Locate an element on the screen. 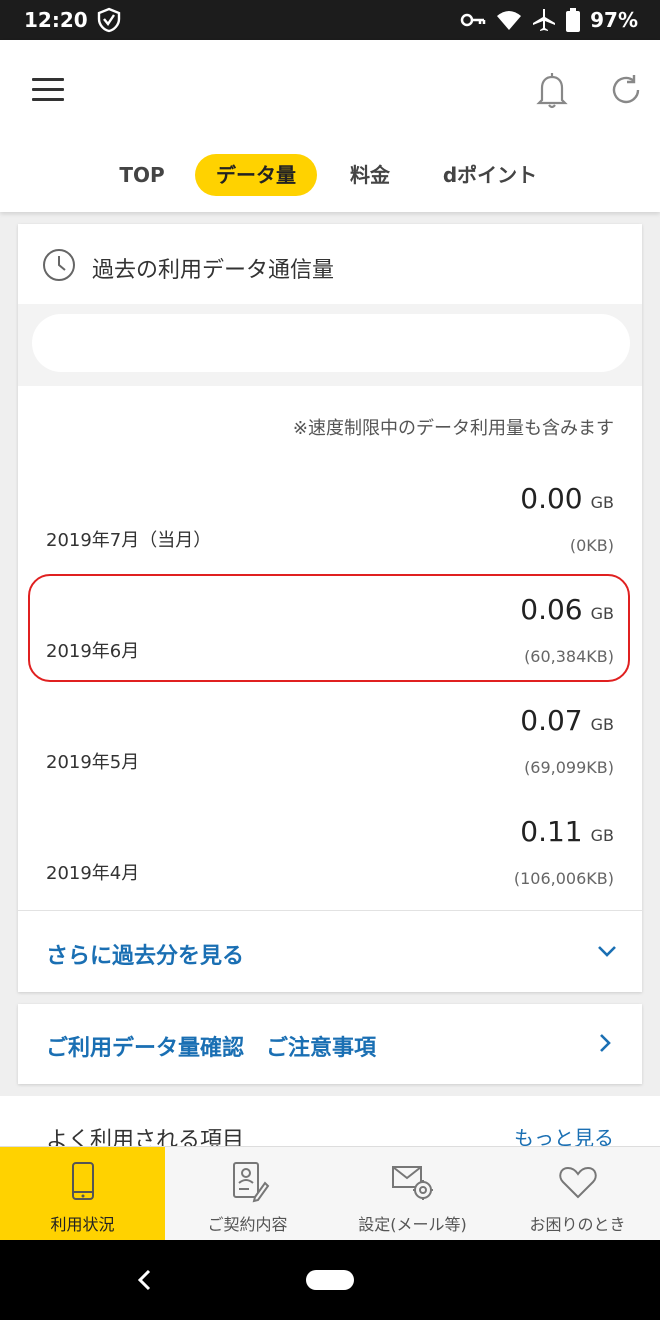 The height and width of the screenshot is (1320, 660). show-more-history-link: さらに過去分を見る is located at coordinates (145, 954).